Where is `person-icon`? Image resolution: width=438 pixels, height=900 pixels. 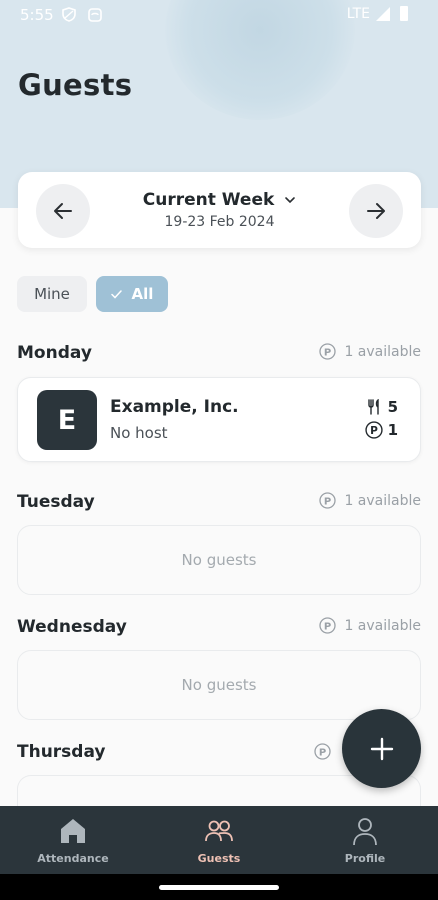
person-icon is located at coordinates (365, 832).